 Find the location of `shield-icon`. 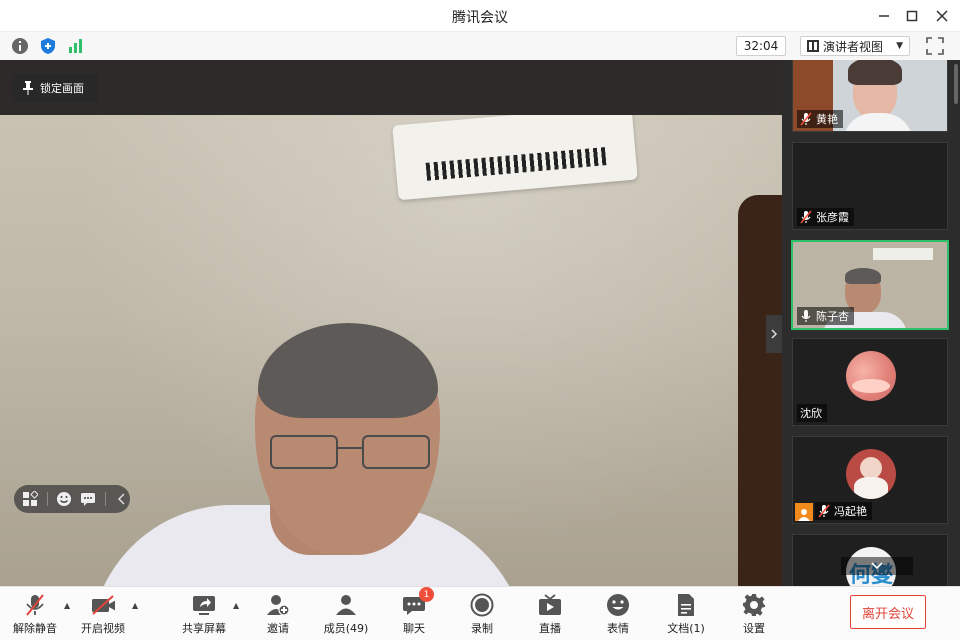

shield-icon is located at coordinates (48, 46).